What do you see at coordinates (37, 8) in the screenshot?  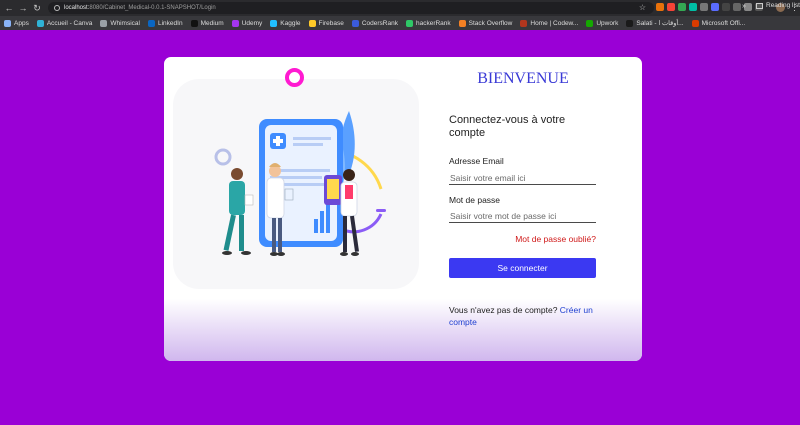 I see `reload-icon: ↻` at bounding box center [37, 8].